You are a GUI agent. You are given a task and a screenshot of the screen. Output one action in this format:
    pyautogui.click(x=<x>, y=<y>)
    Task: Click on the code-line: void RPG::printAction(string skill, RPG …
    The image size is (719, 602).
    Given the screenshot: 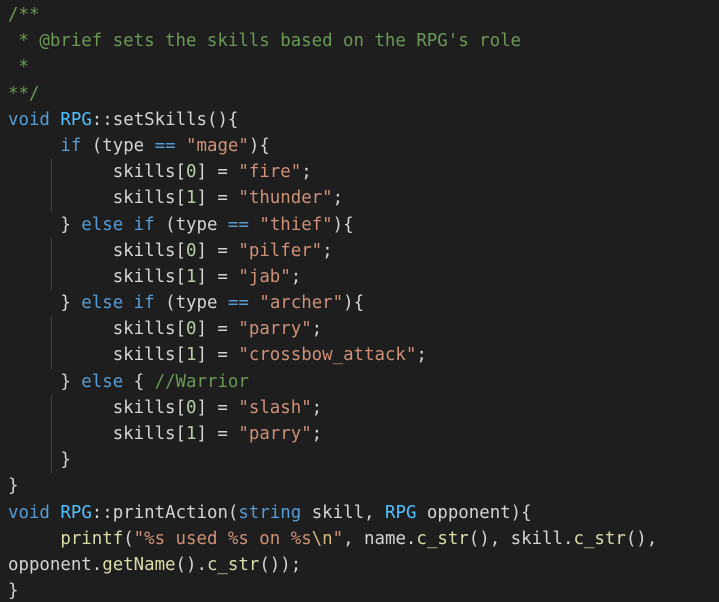 What is the action you would take?
    pyautogui.click(x=359, y=513)
    